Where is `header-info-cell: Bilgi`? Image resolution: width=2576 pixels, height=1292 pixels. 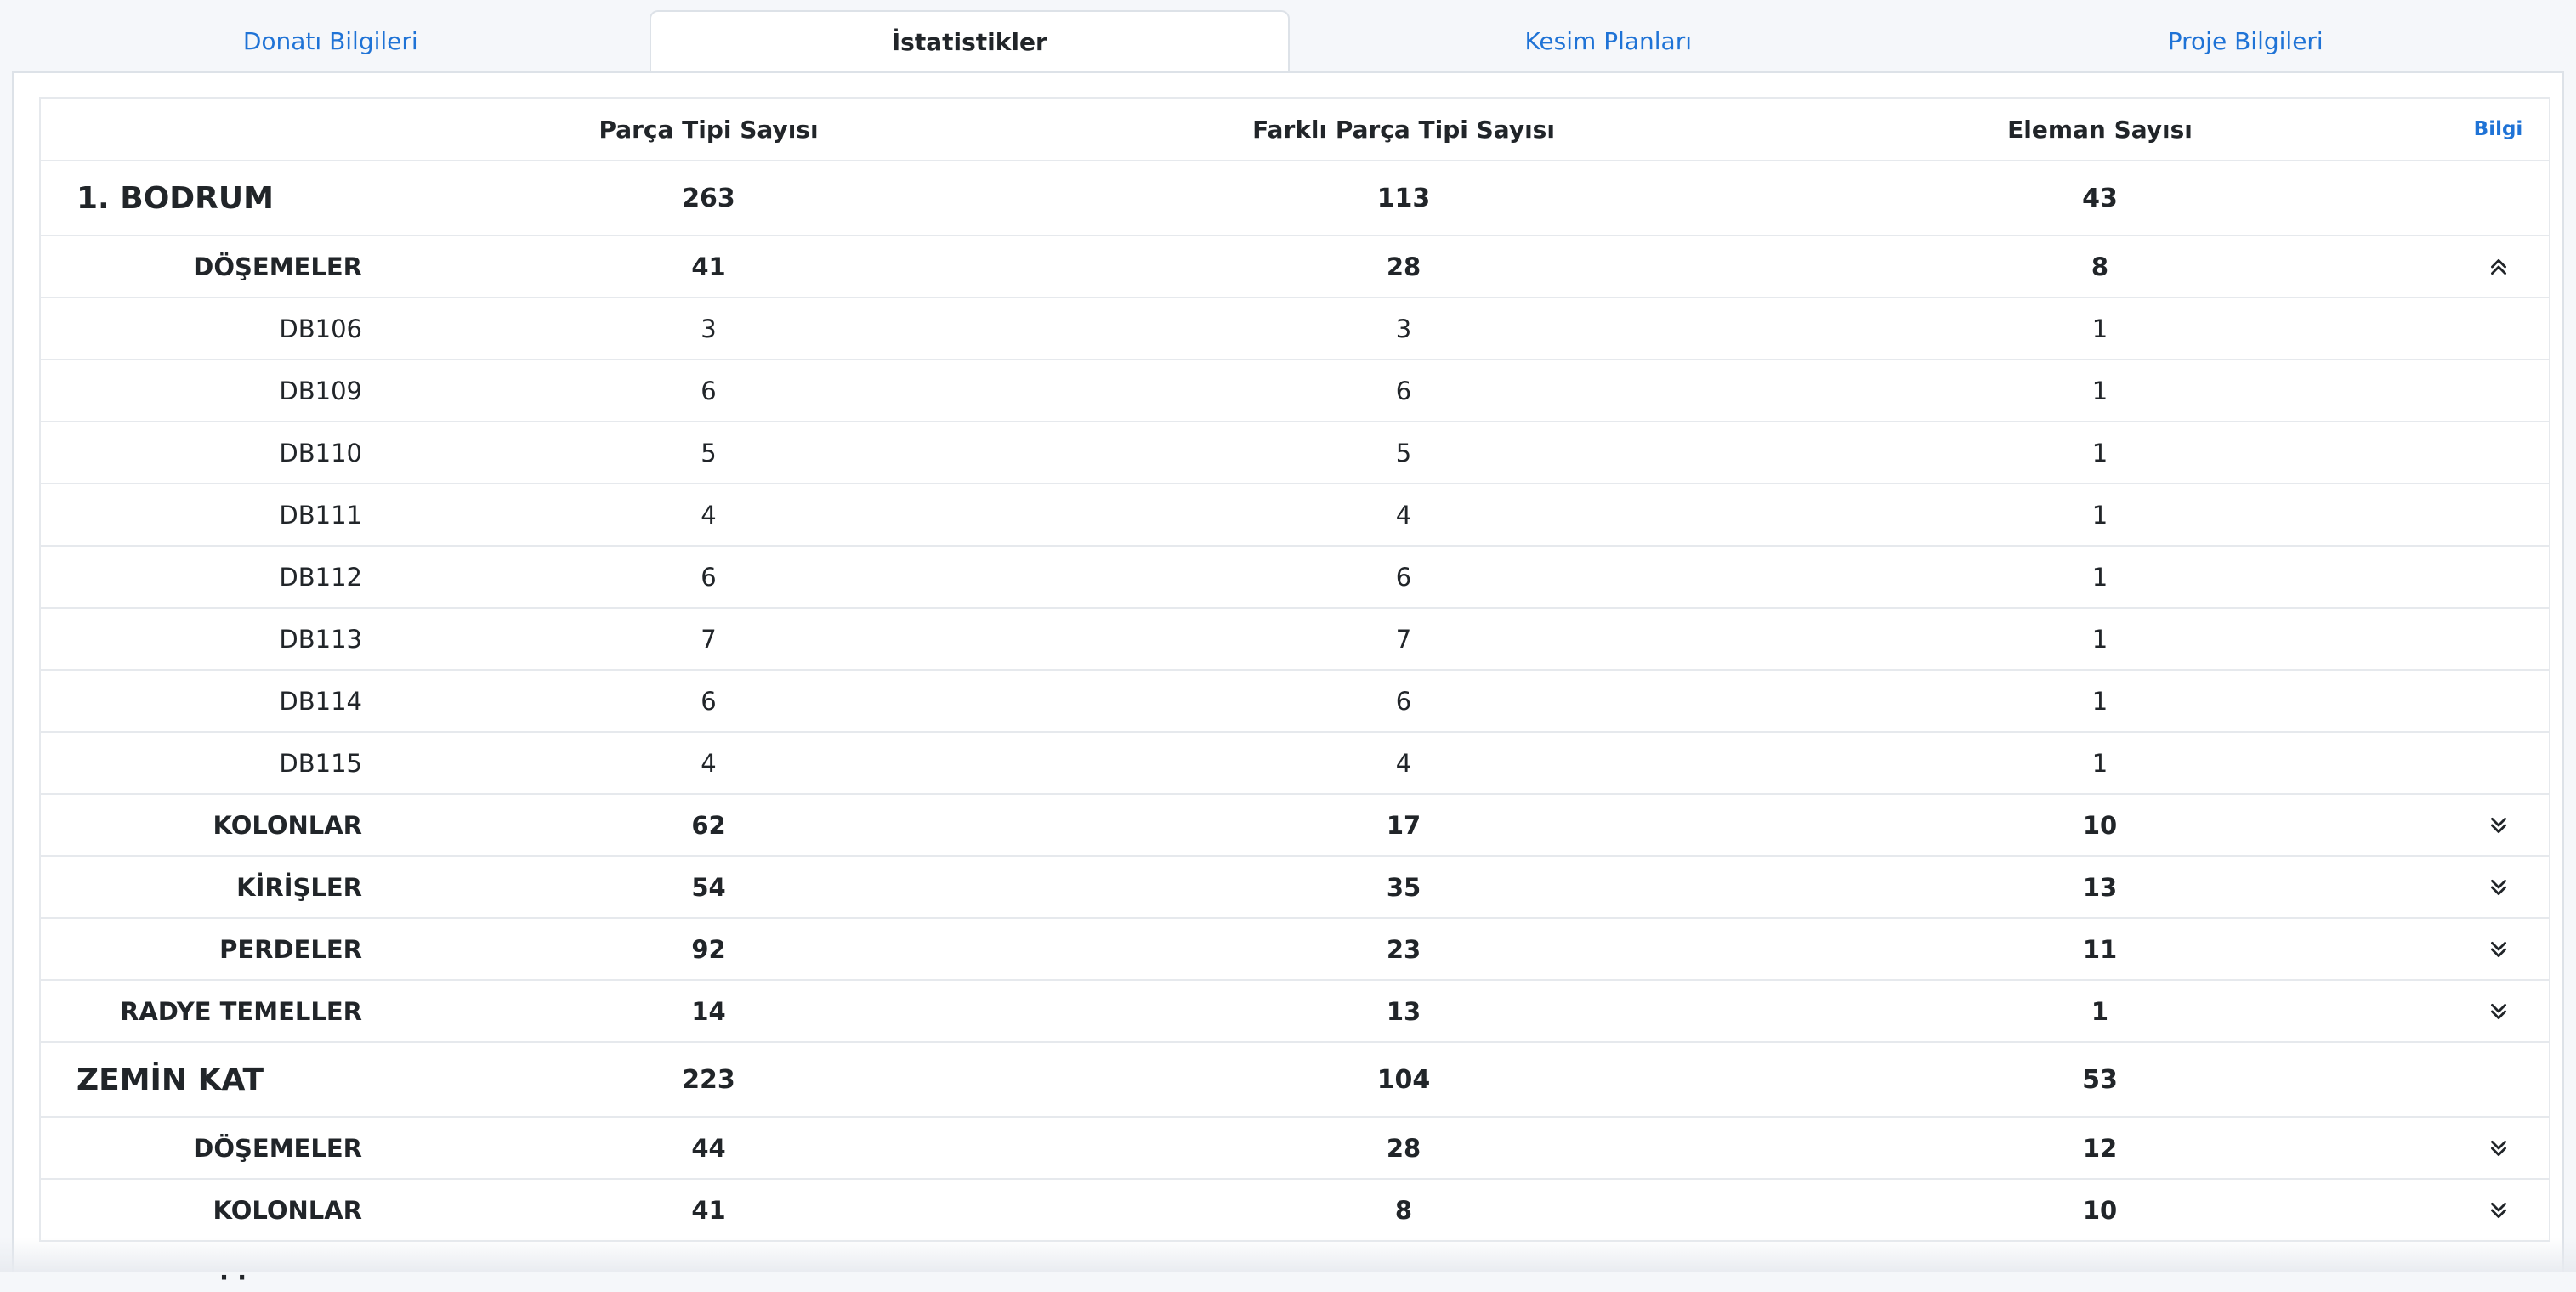
header-info-cell: Bilgi is located at coordinates (2499, 129).